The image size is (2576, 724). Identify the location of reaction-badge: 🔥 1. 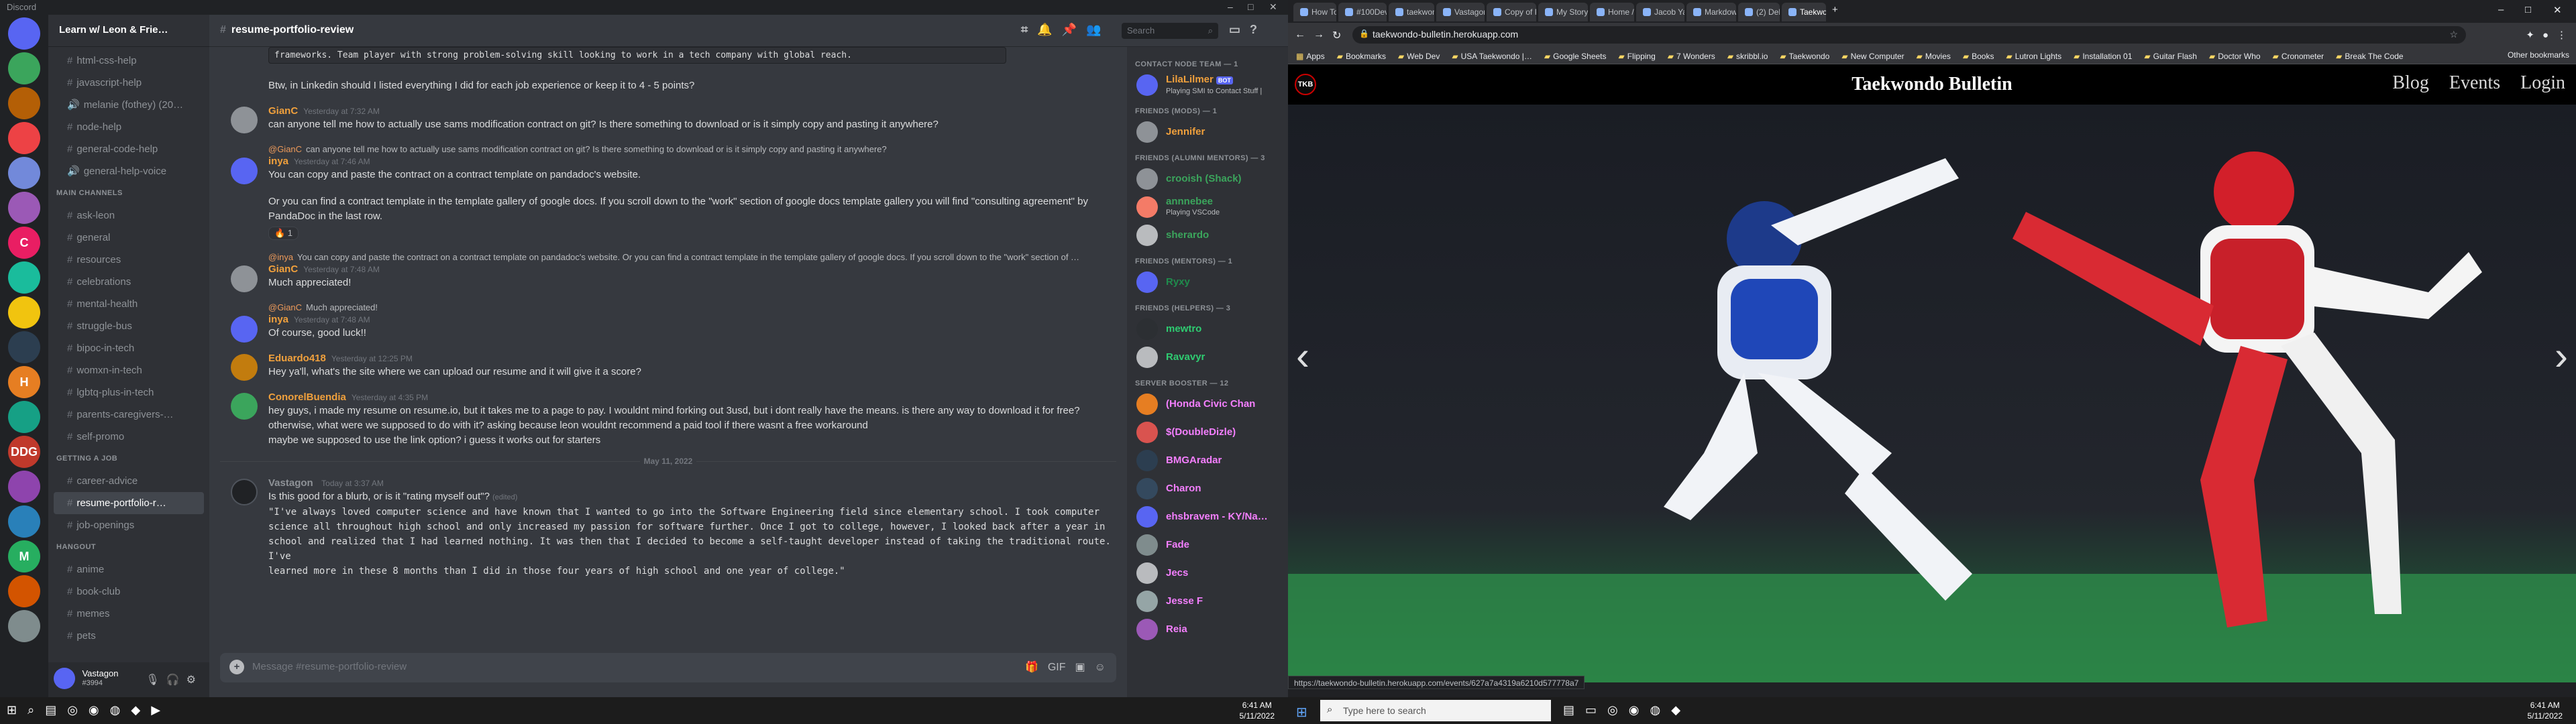
(283, 233).